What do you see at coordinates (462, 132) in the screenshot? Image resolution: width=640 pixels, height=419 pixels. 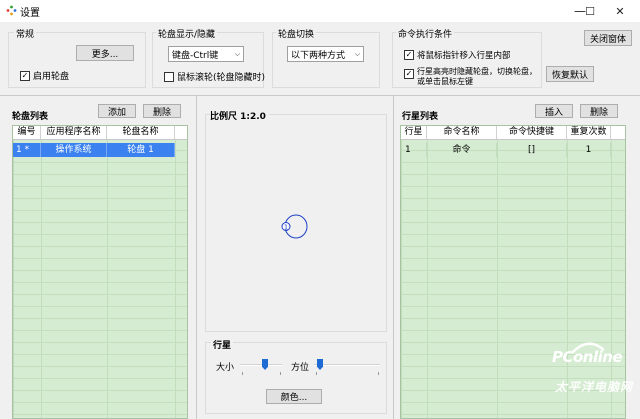 I see `column-header: 命令名称` at bounding box center [462, 132].